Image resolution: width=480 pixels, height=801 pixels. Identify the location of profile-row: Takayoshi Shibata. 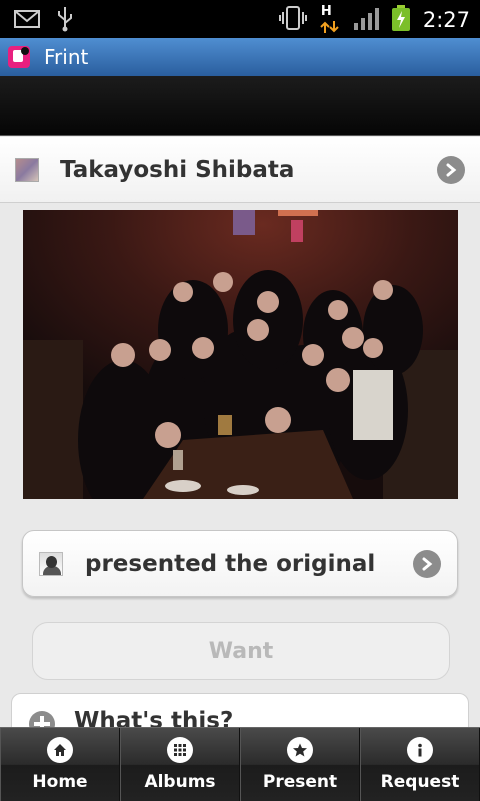
(240, 170).